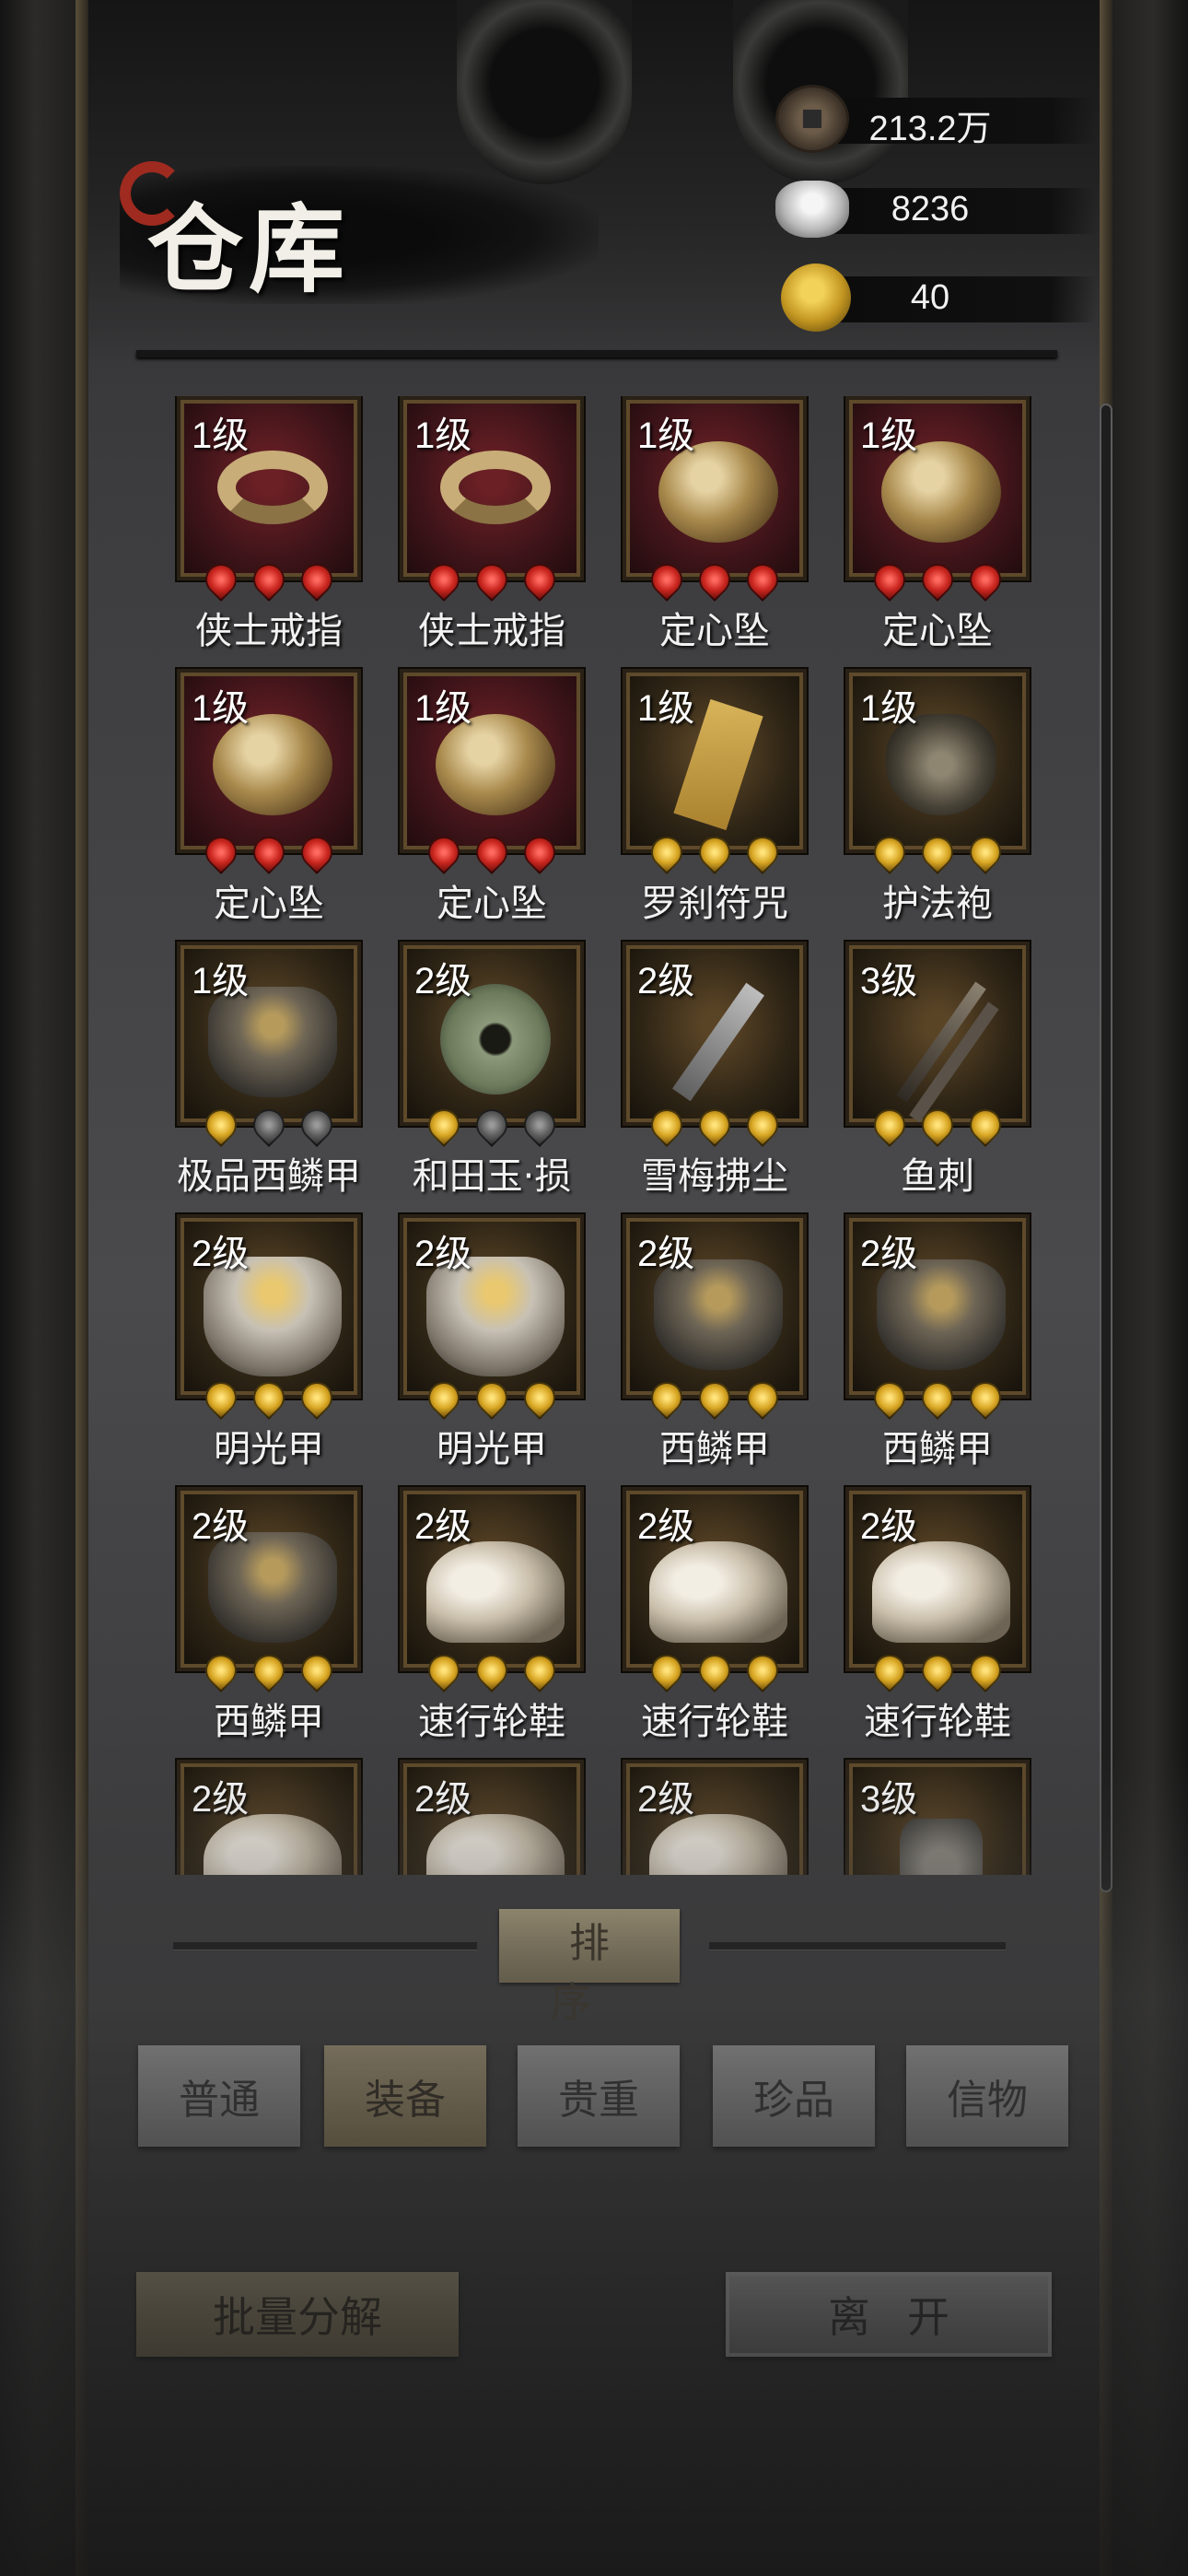 The width and height of the screenshot is (1188, 2576). I want to click on tab-3: 珍品, so click(794, 2096).